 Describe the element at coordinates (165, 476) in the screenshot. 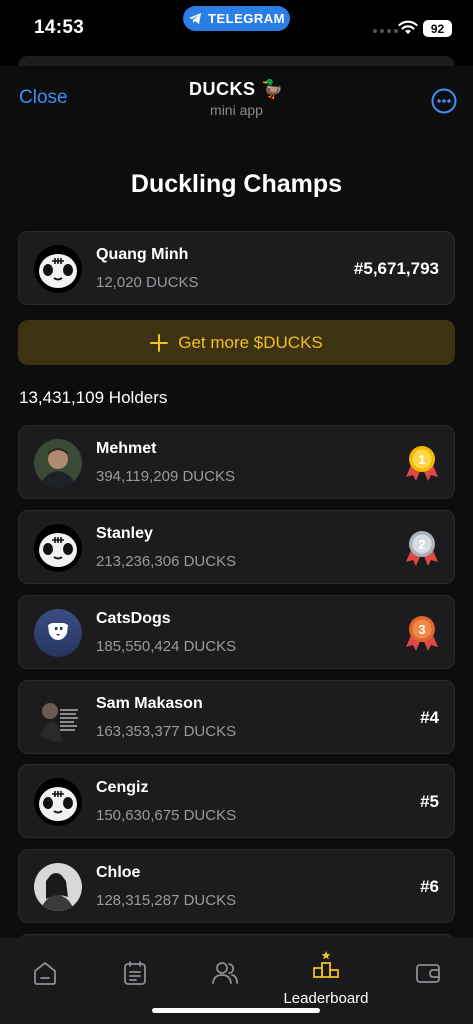

I see `holder-amount: 394,119,209 DUCKS` at that location.